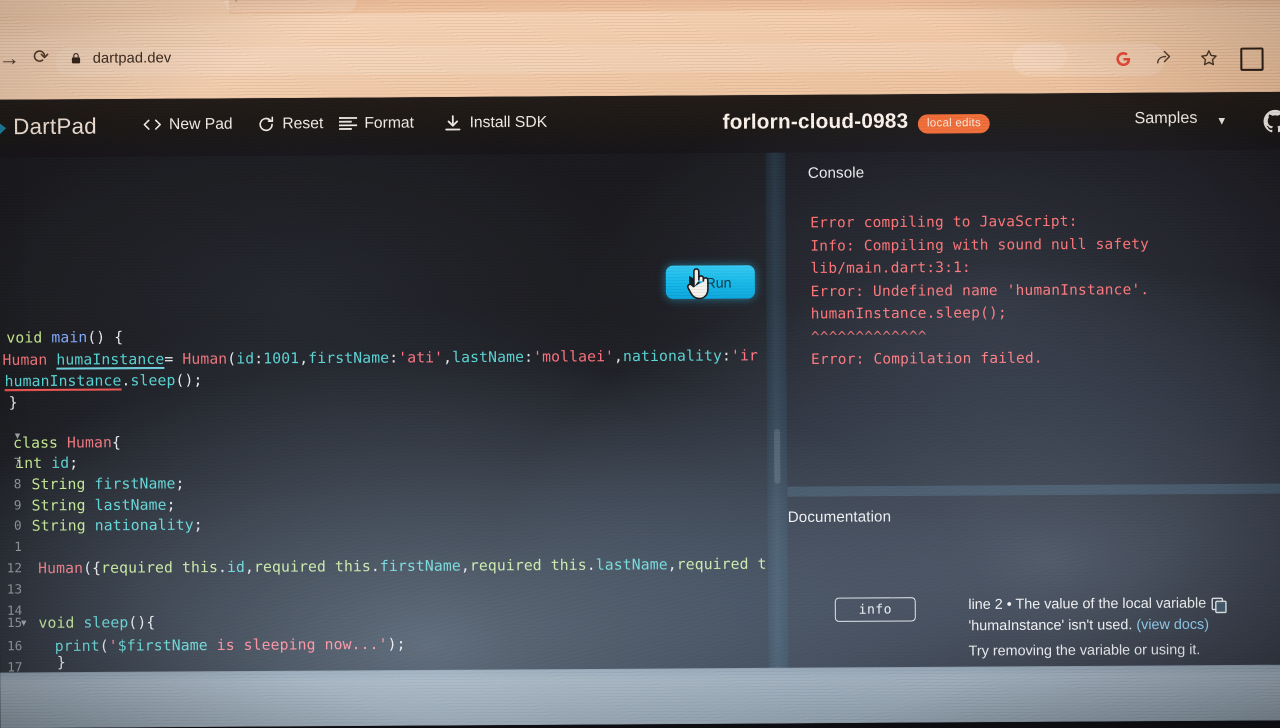  What do you see at coordinates (1219, 605) in the screenshot?
I see `copy-icon` at bounding box center [1219, 605].